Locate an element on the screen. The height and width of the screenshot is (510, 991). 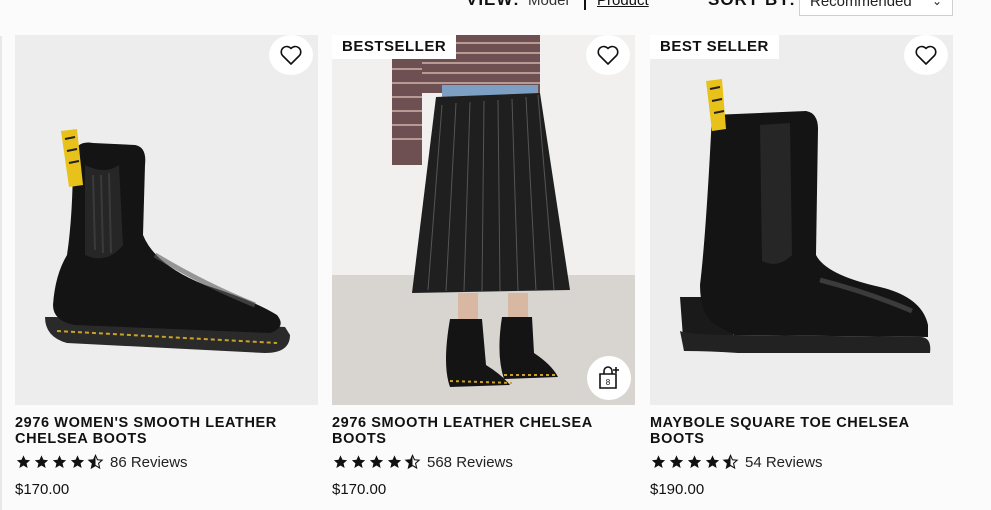
product-rating: 86 Reviews is located at coordinates (166, 462).